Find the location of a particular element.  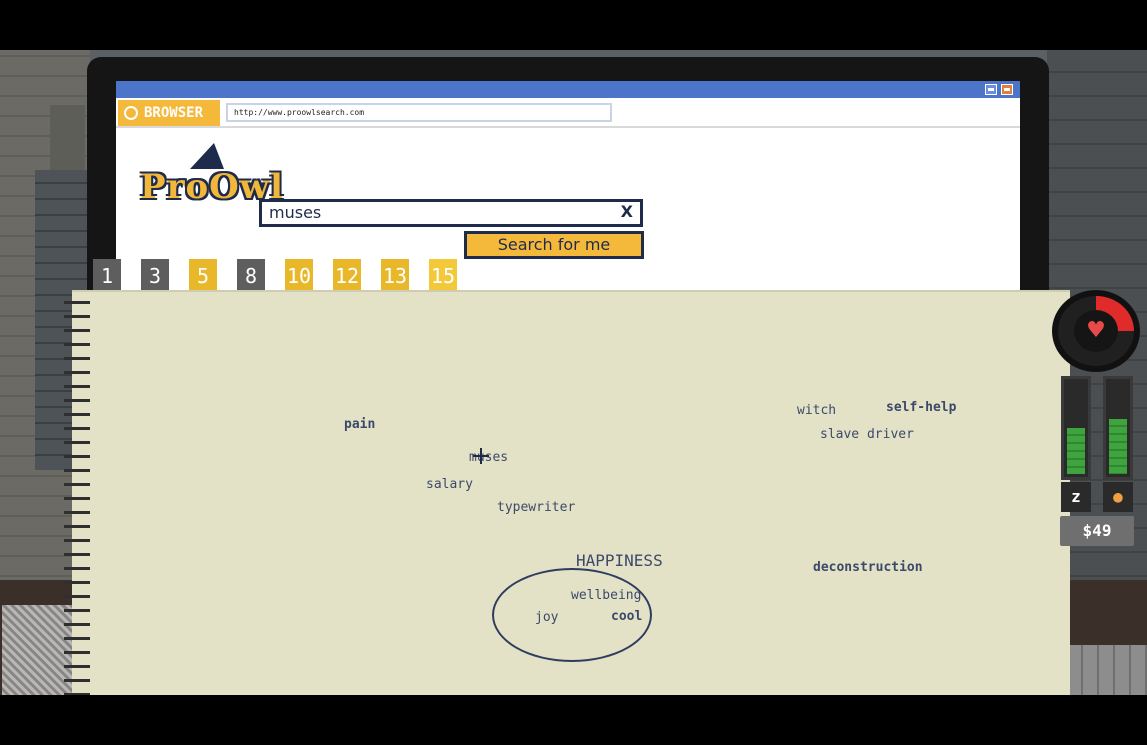

close-button is located at coordinates (1007, 89).